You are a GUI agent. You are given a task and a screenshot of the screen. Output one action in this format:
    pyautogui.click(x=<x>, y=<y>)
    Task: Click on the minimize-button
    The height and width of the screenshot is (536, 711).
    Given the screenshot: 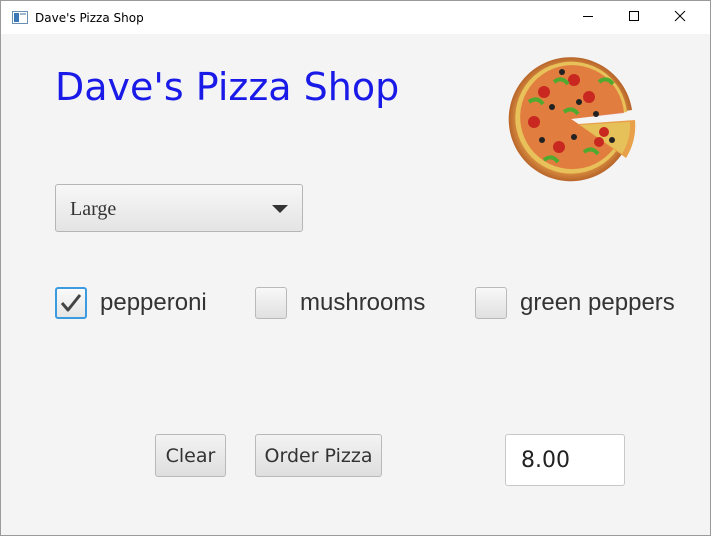 What is the action you would take?
    pyautogui.click(x=588, y=17)
    